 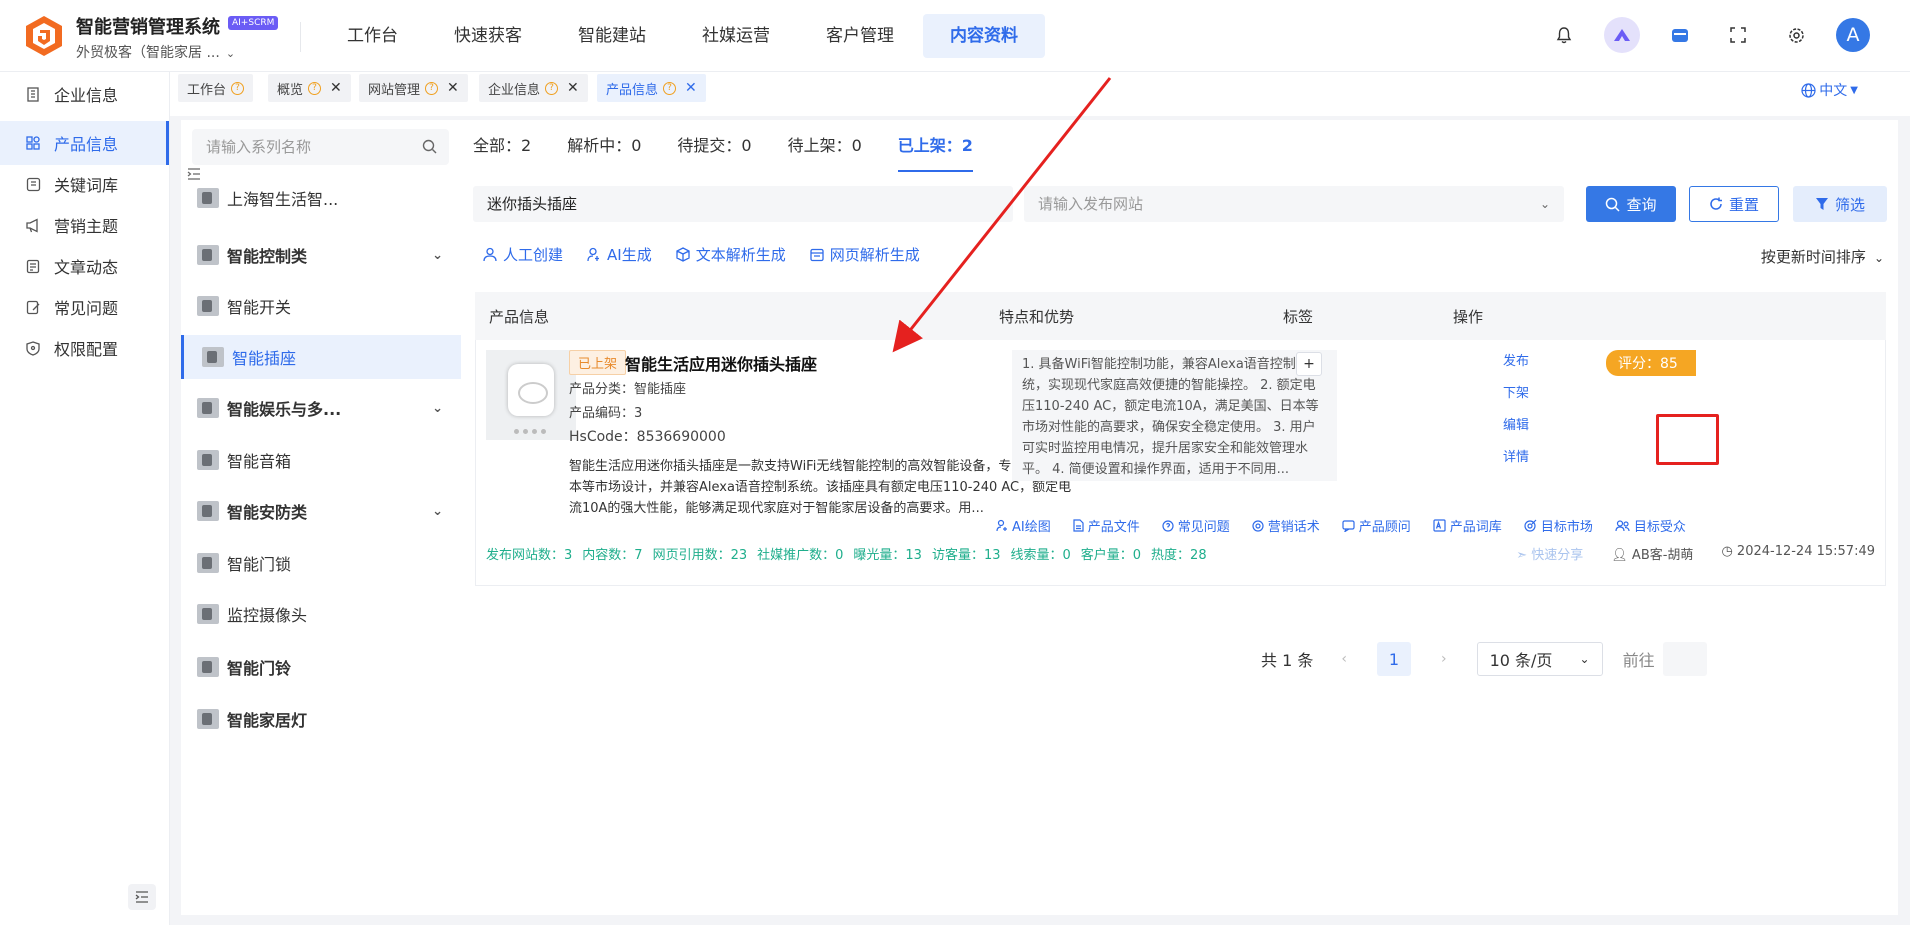 I want to click on manual-create-link: 人工创建, so click(x=523, y=254).